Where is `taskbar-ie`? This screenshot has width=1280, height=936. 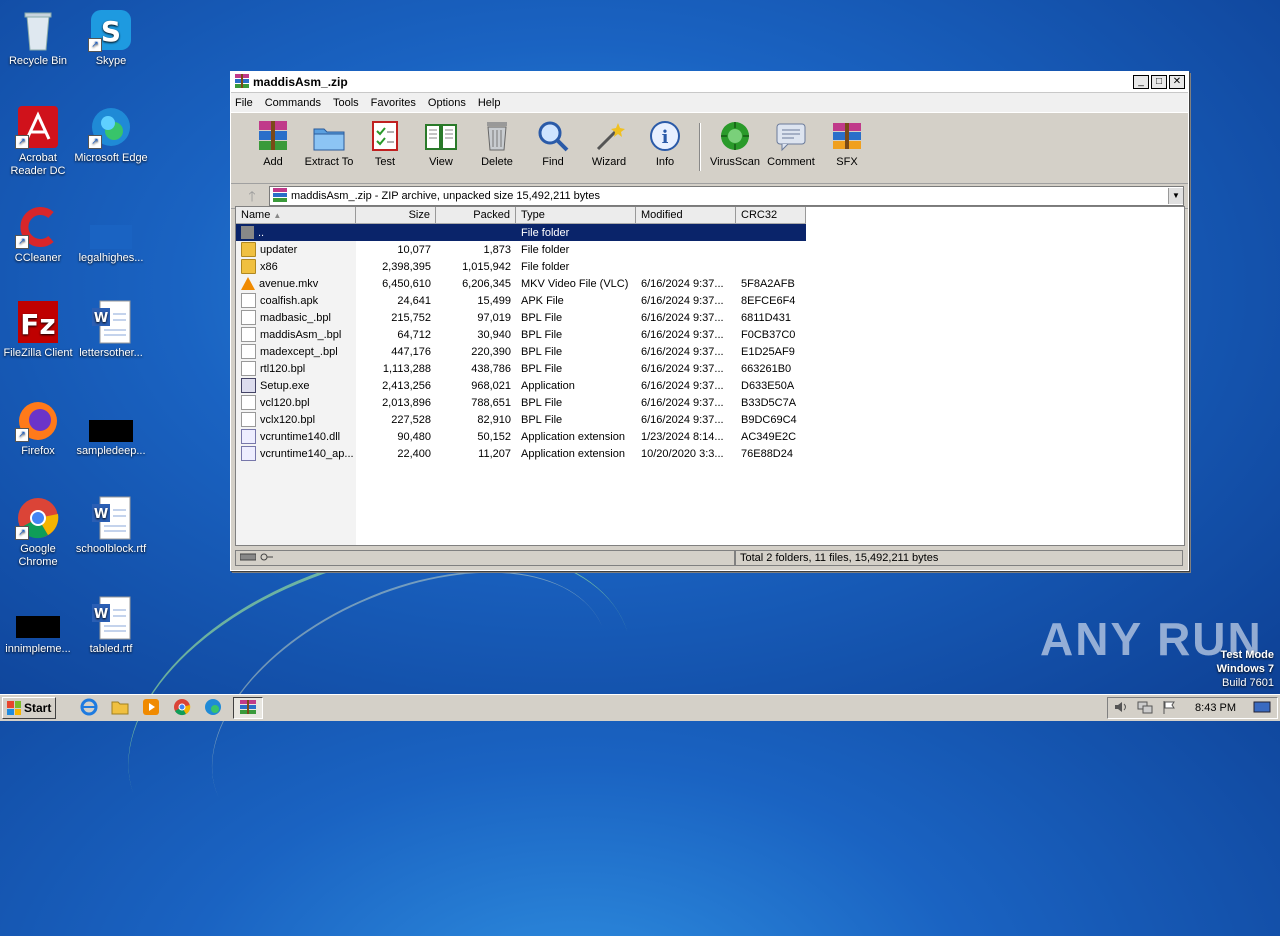 taskbar-ie is located at coordinates (89, 708).